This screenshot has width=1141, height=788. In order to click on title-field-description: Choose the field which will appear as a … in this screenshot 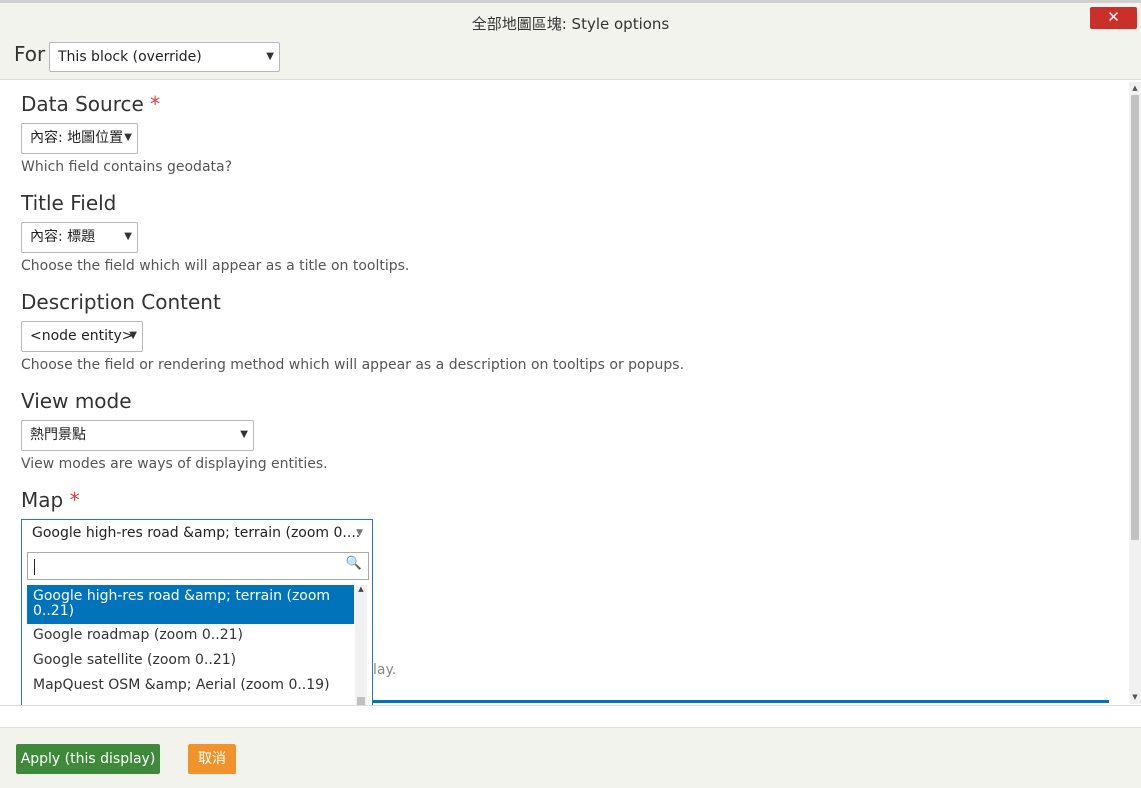, I will do `click(215, 266)`.